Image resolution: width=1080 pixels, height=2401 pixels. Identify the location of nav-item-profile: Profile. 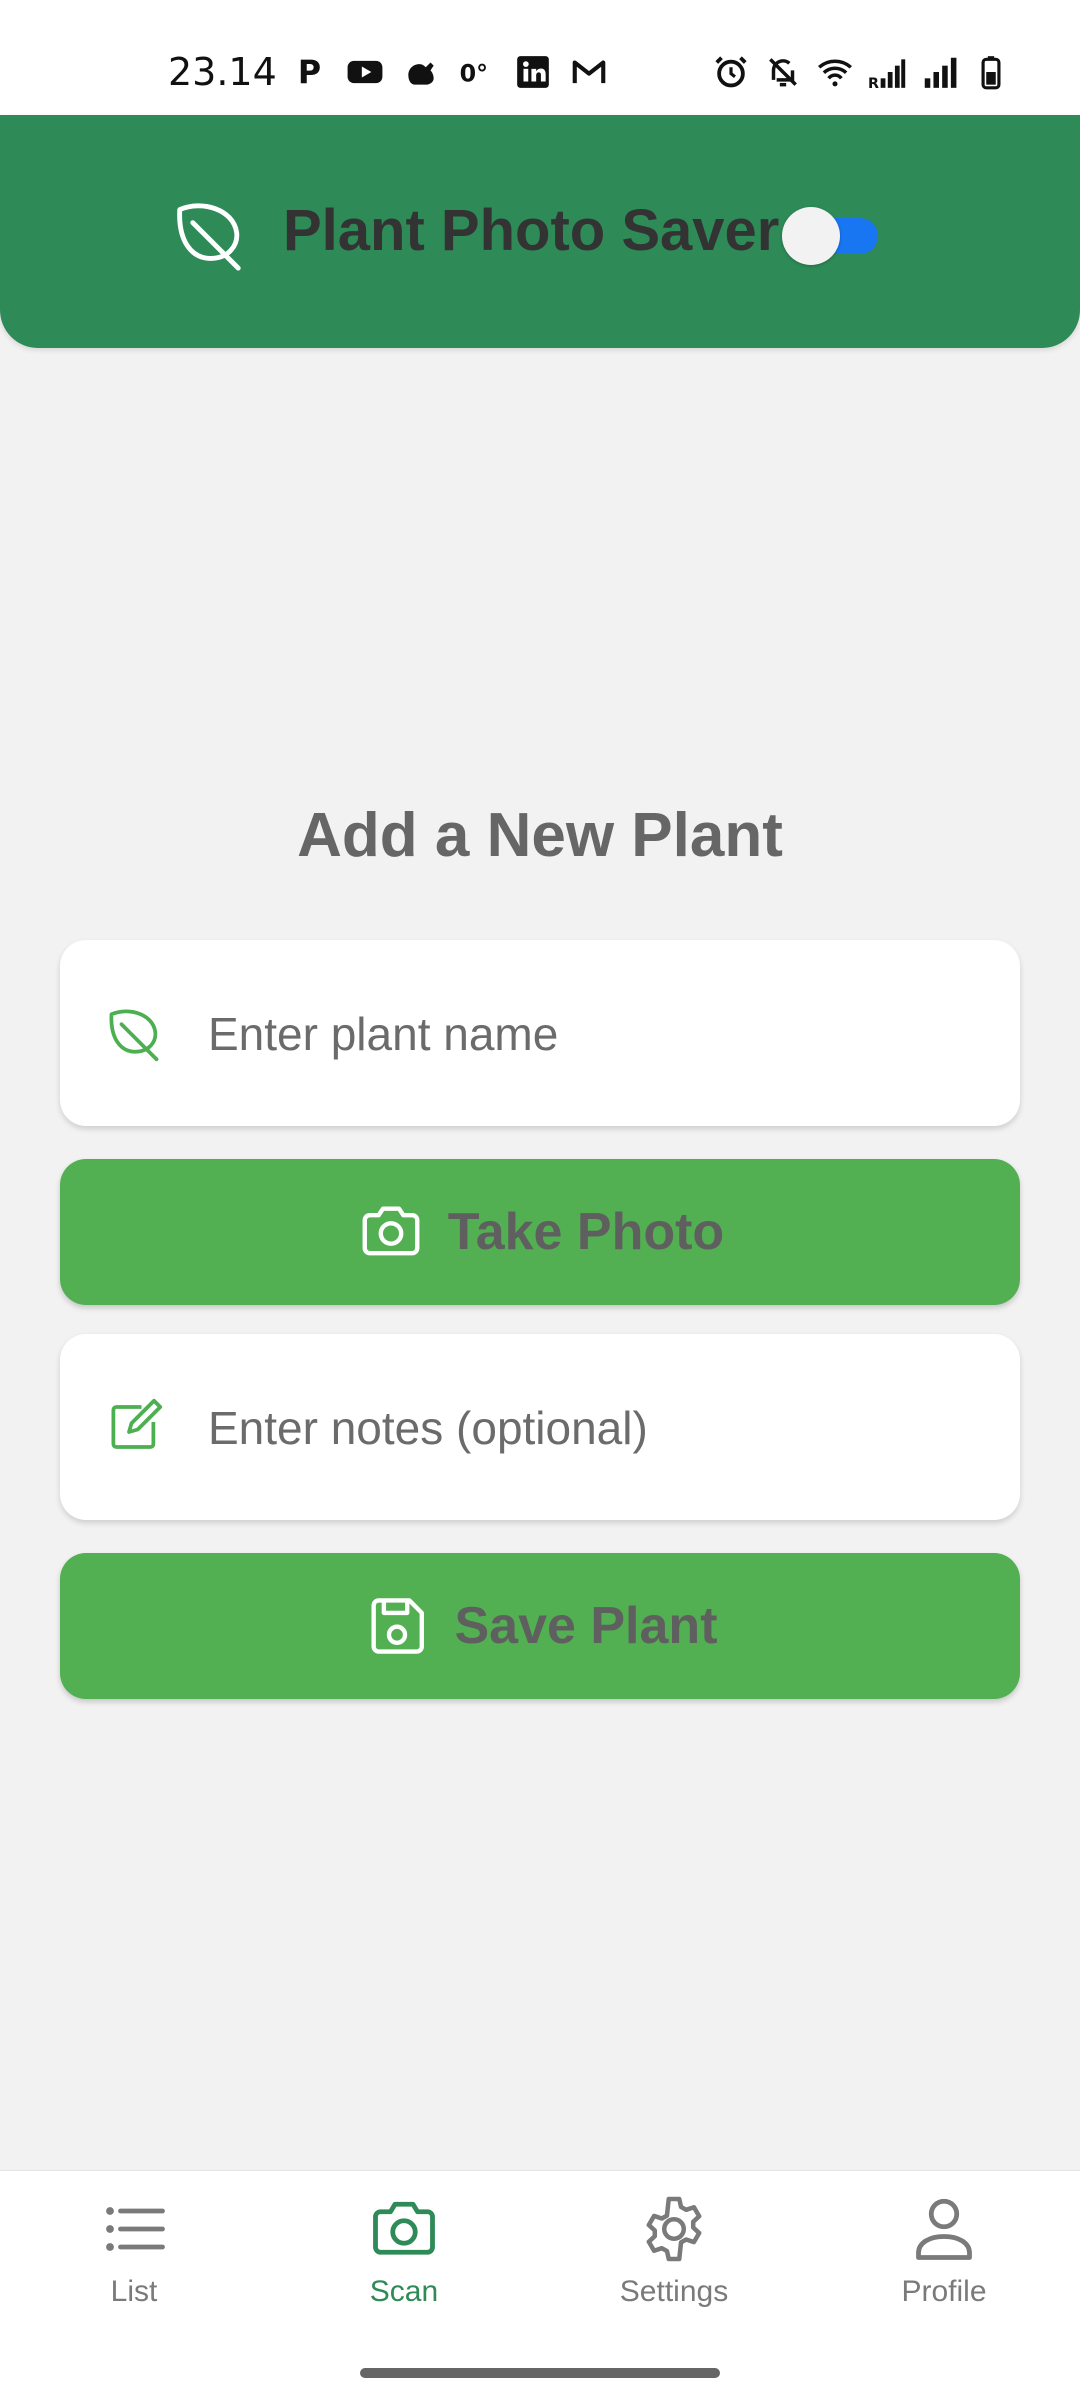
(944, 2258).